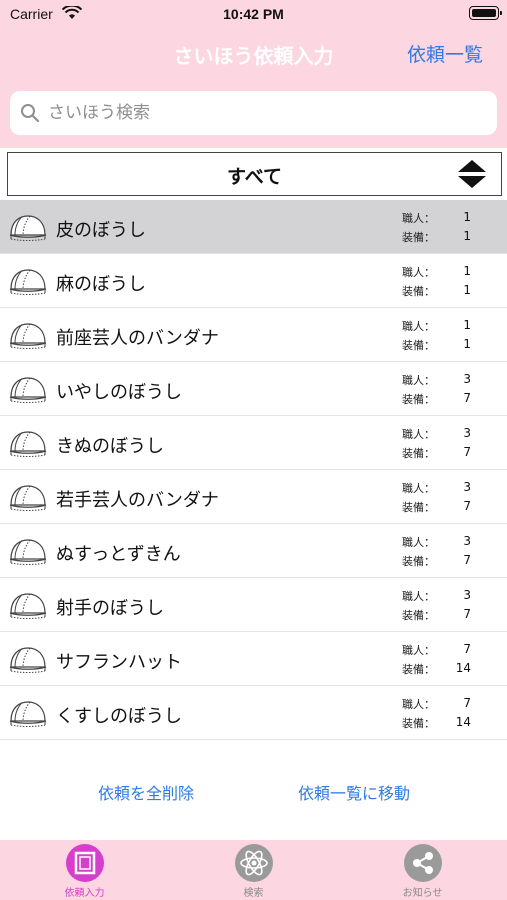 This screenshot has width=507, height=900. I want to click on share-notice-icon, so click(423, 863).